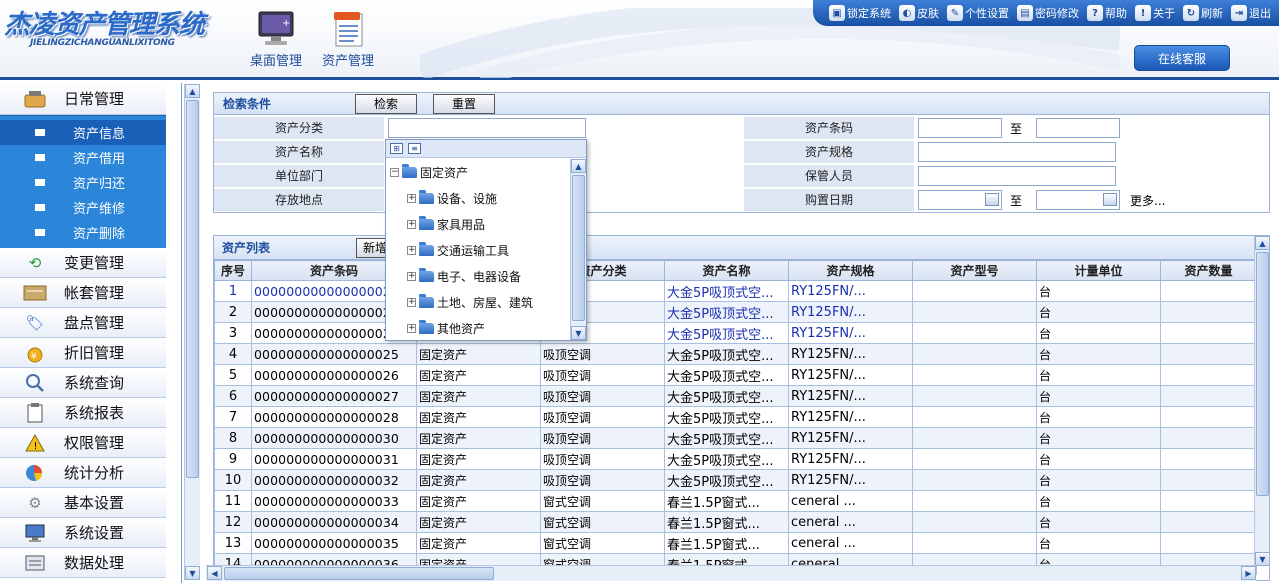 This screenshot has height=583, width=1279. I want to click on menu-group-label: 系统查询, so click(94, 383).